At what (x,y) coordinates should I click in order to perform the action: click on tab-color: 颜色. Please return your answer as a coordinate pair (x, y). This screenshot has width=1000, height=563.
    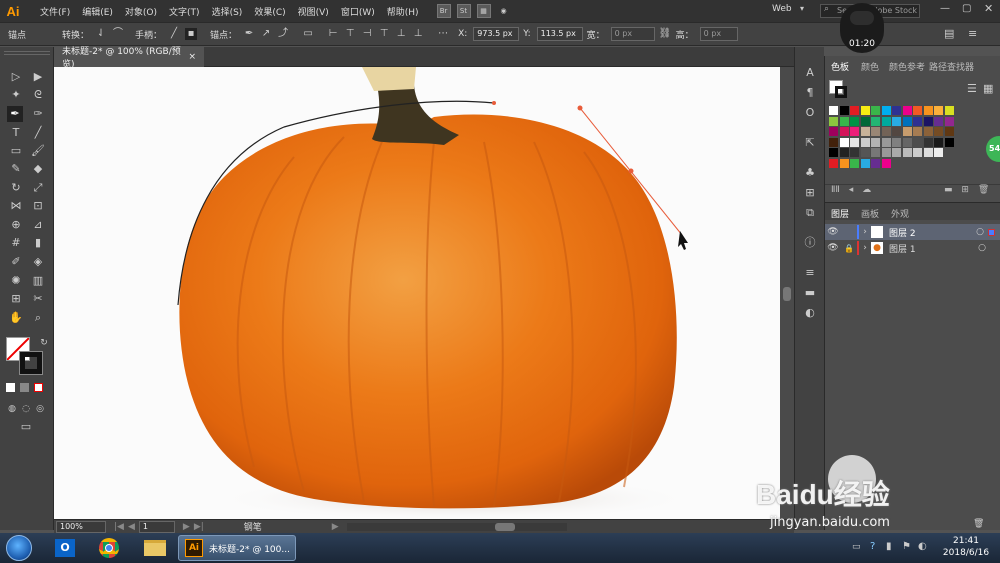
    Looking at the image, I should click on (870, 66).